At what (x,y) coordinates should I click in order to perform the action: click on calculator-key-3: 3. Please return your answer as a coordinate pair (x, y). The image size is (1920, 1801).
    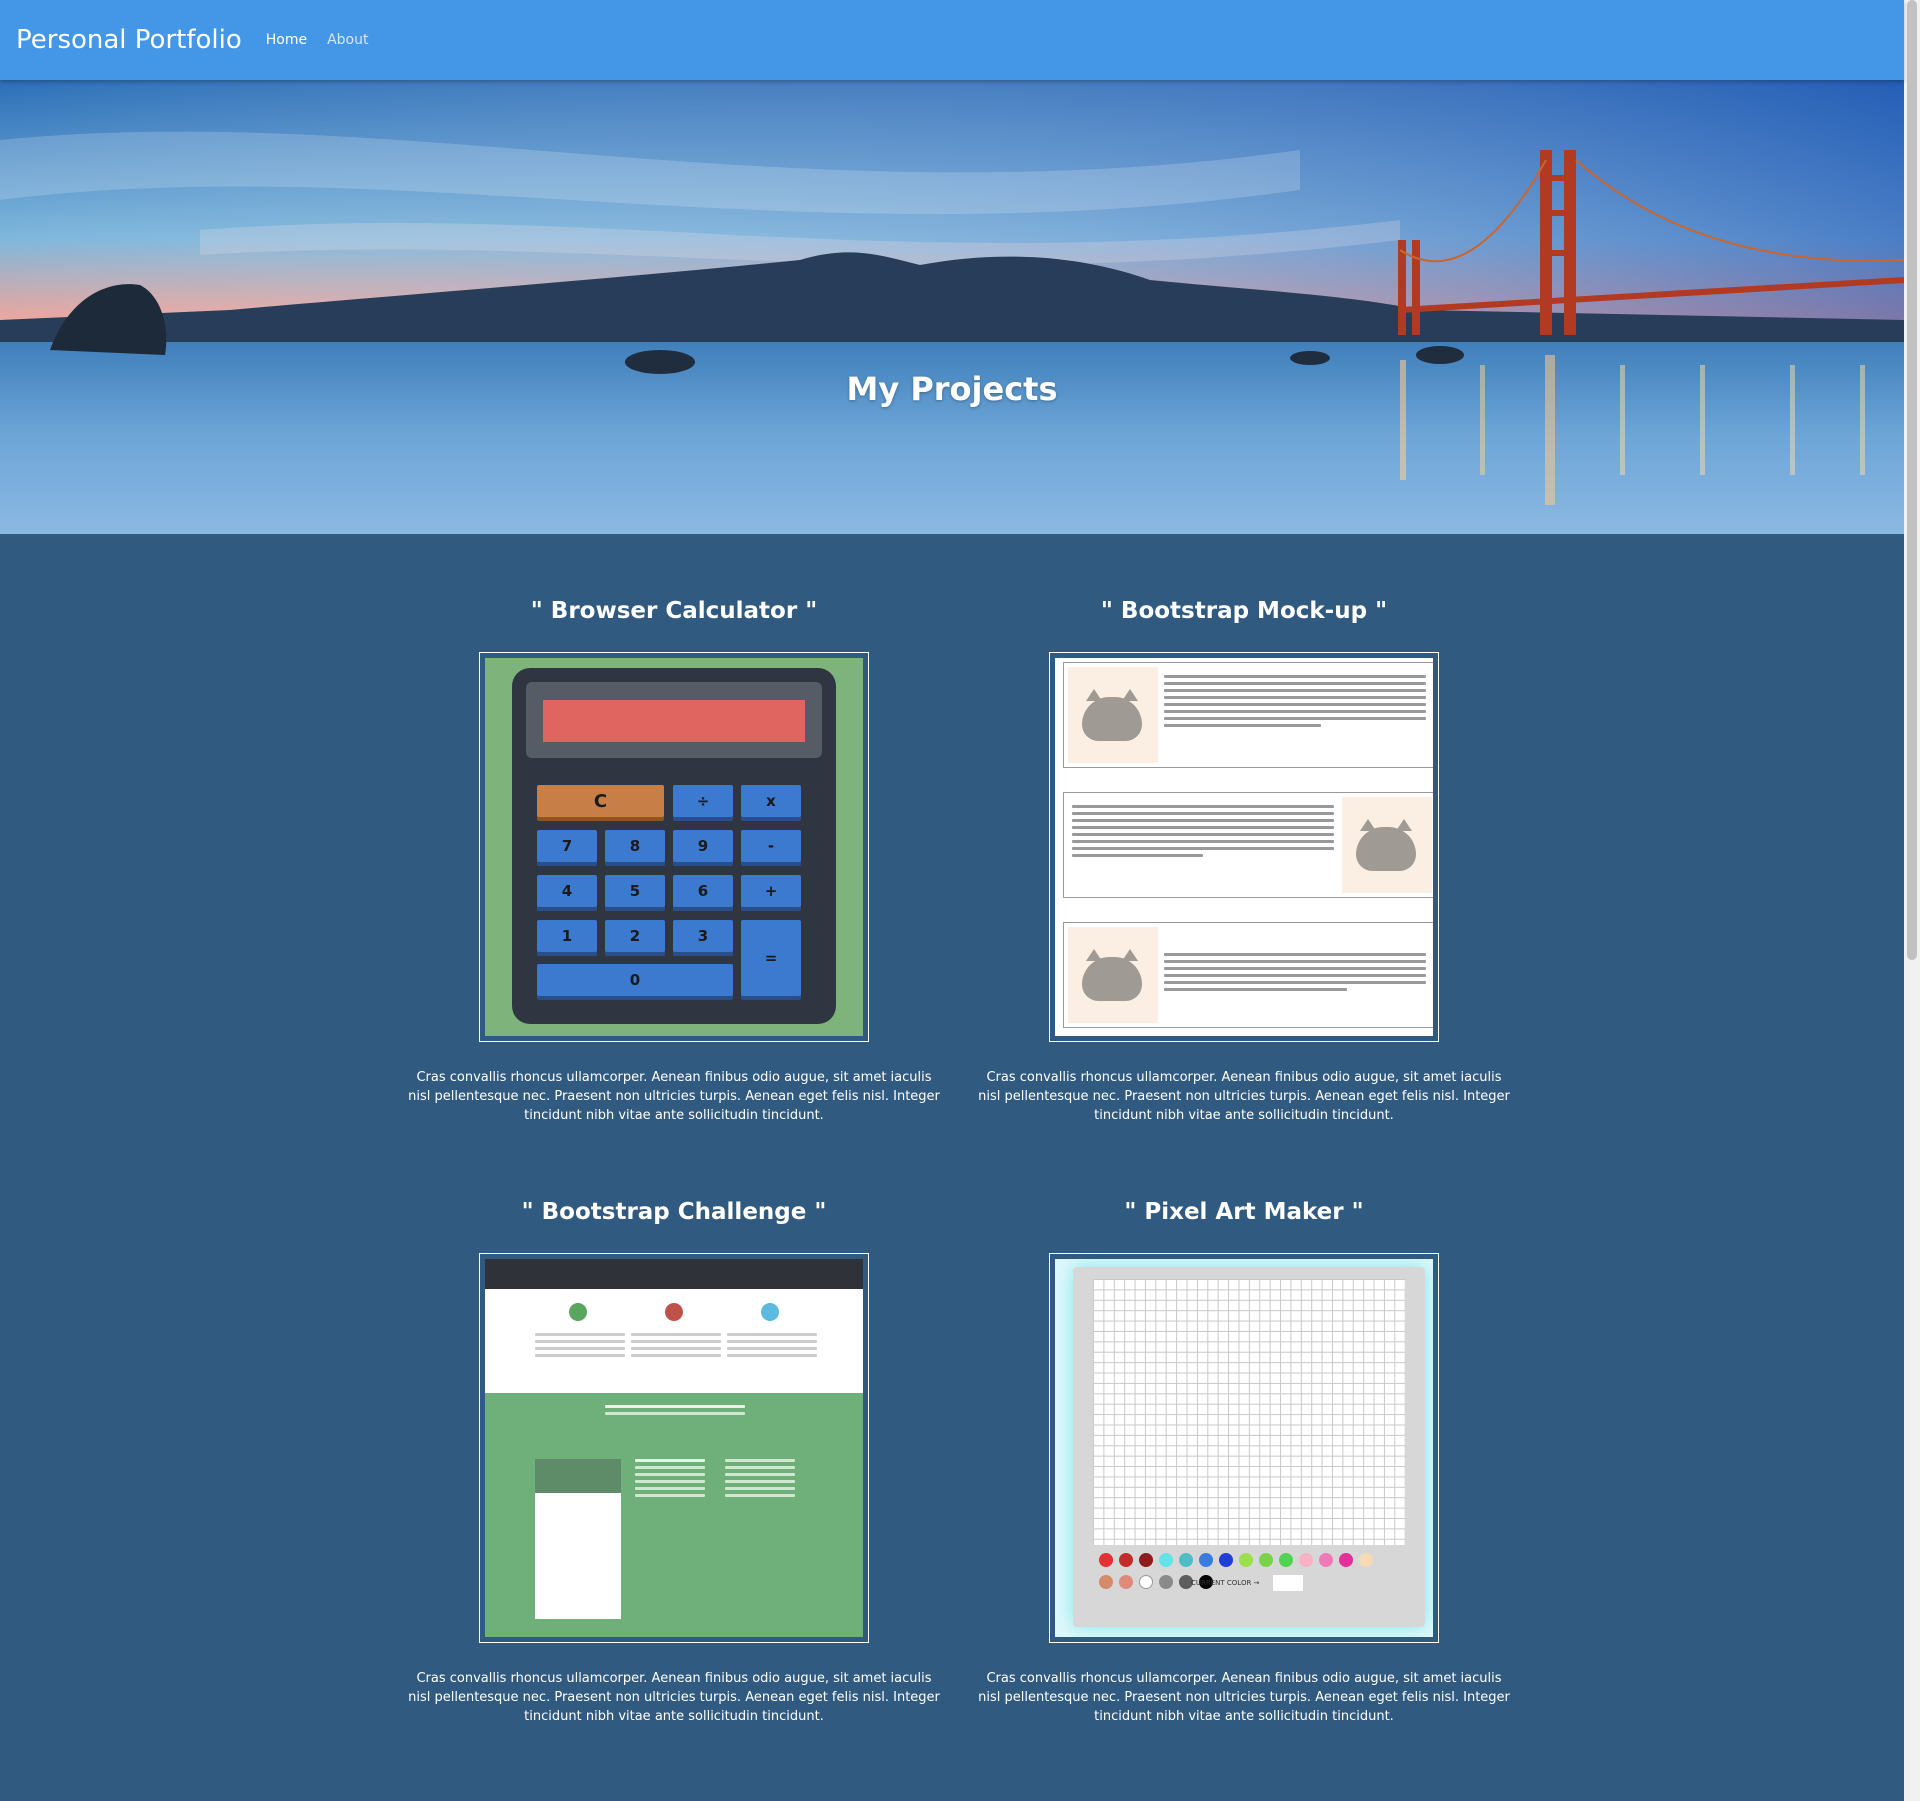
    Looking at the image, I should click on (703, 936).